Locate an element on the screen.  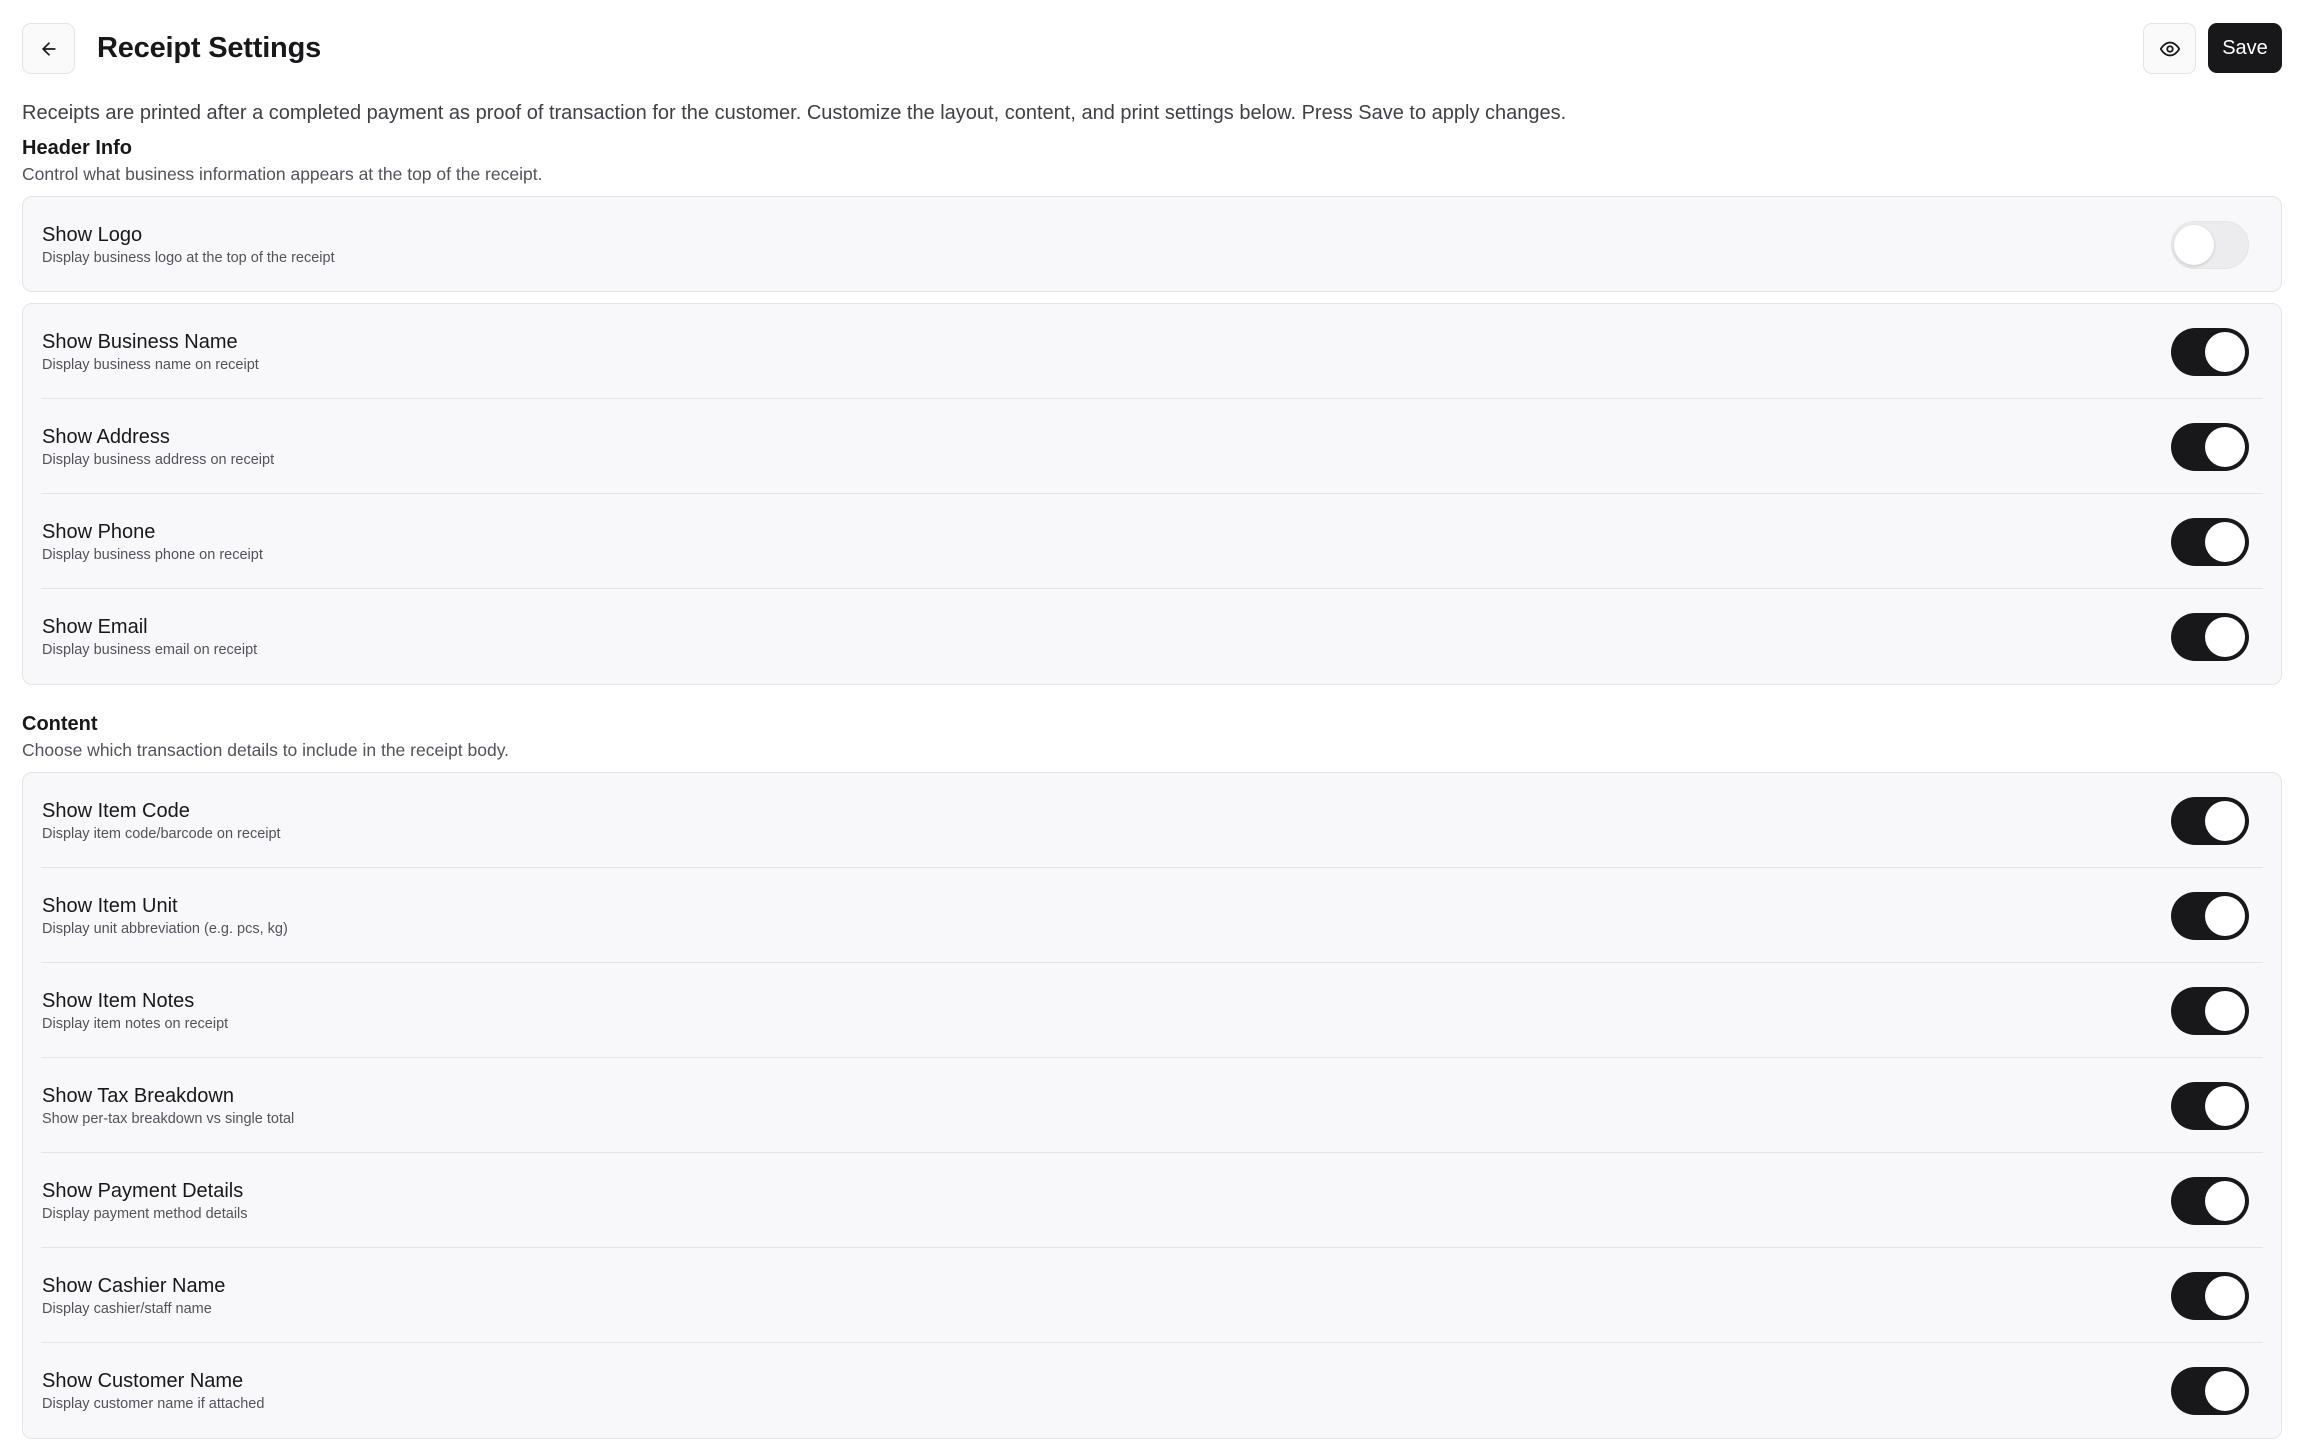
show-item-notes-toggle is located at coordinates (2210, 1011).